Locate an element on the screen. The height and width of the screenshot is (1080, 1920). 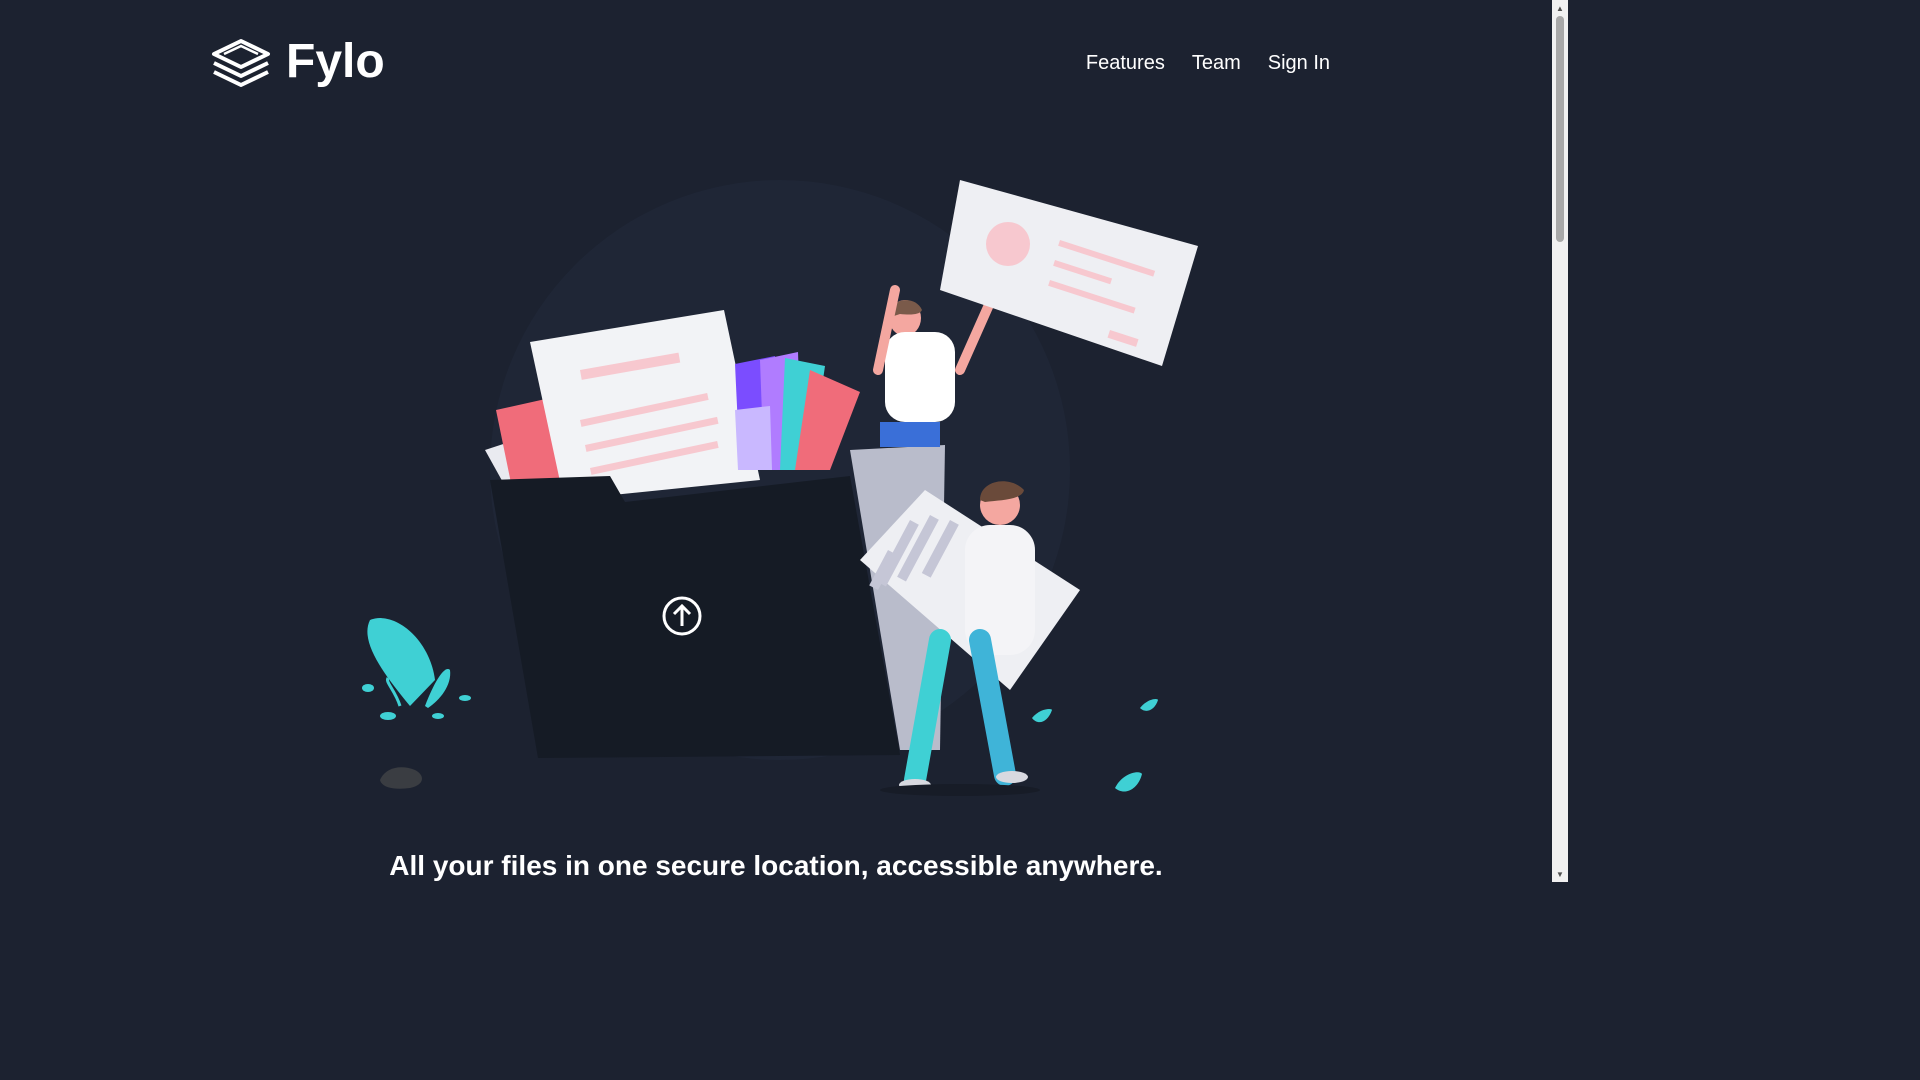
scroll-up-icon: ▲ is located at coordinates (1560, 8).